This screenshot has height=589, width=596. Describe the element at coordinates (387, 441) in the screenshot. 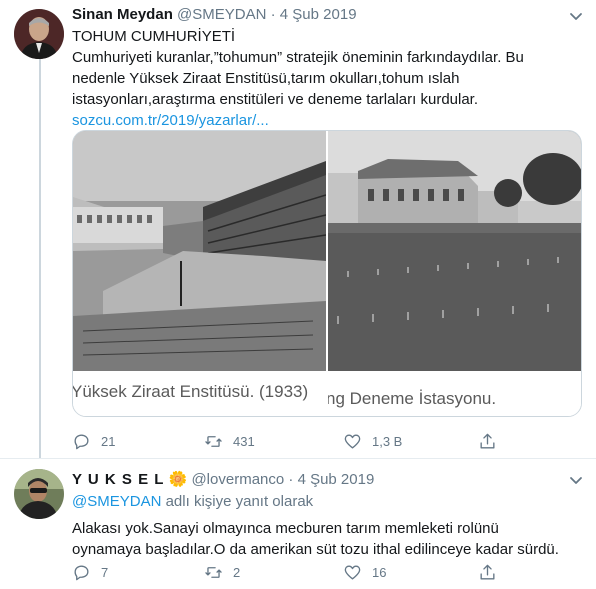

I see `like-count: 1,3 B` at that location.